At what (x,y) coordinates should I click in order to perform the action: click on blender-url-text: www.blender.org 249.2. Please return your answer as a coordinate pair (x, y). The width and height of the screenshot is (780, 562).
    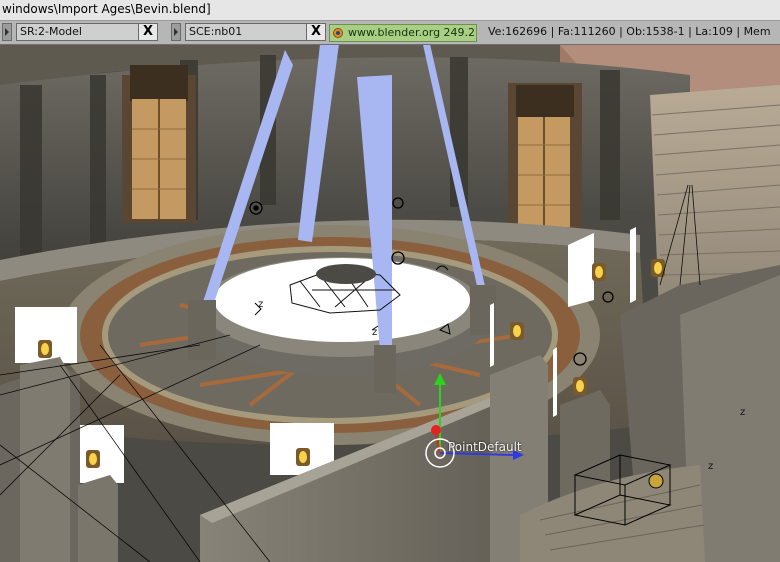
    Looking at the image, I should click on (412, 32).